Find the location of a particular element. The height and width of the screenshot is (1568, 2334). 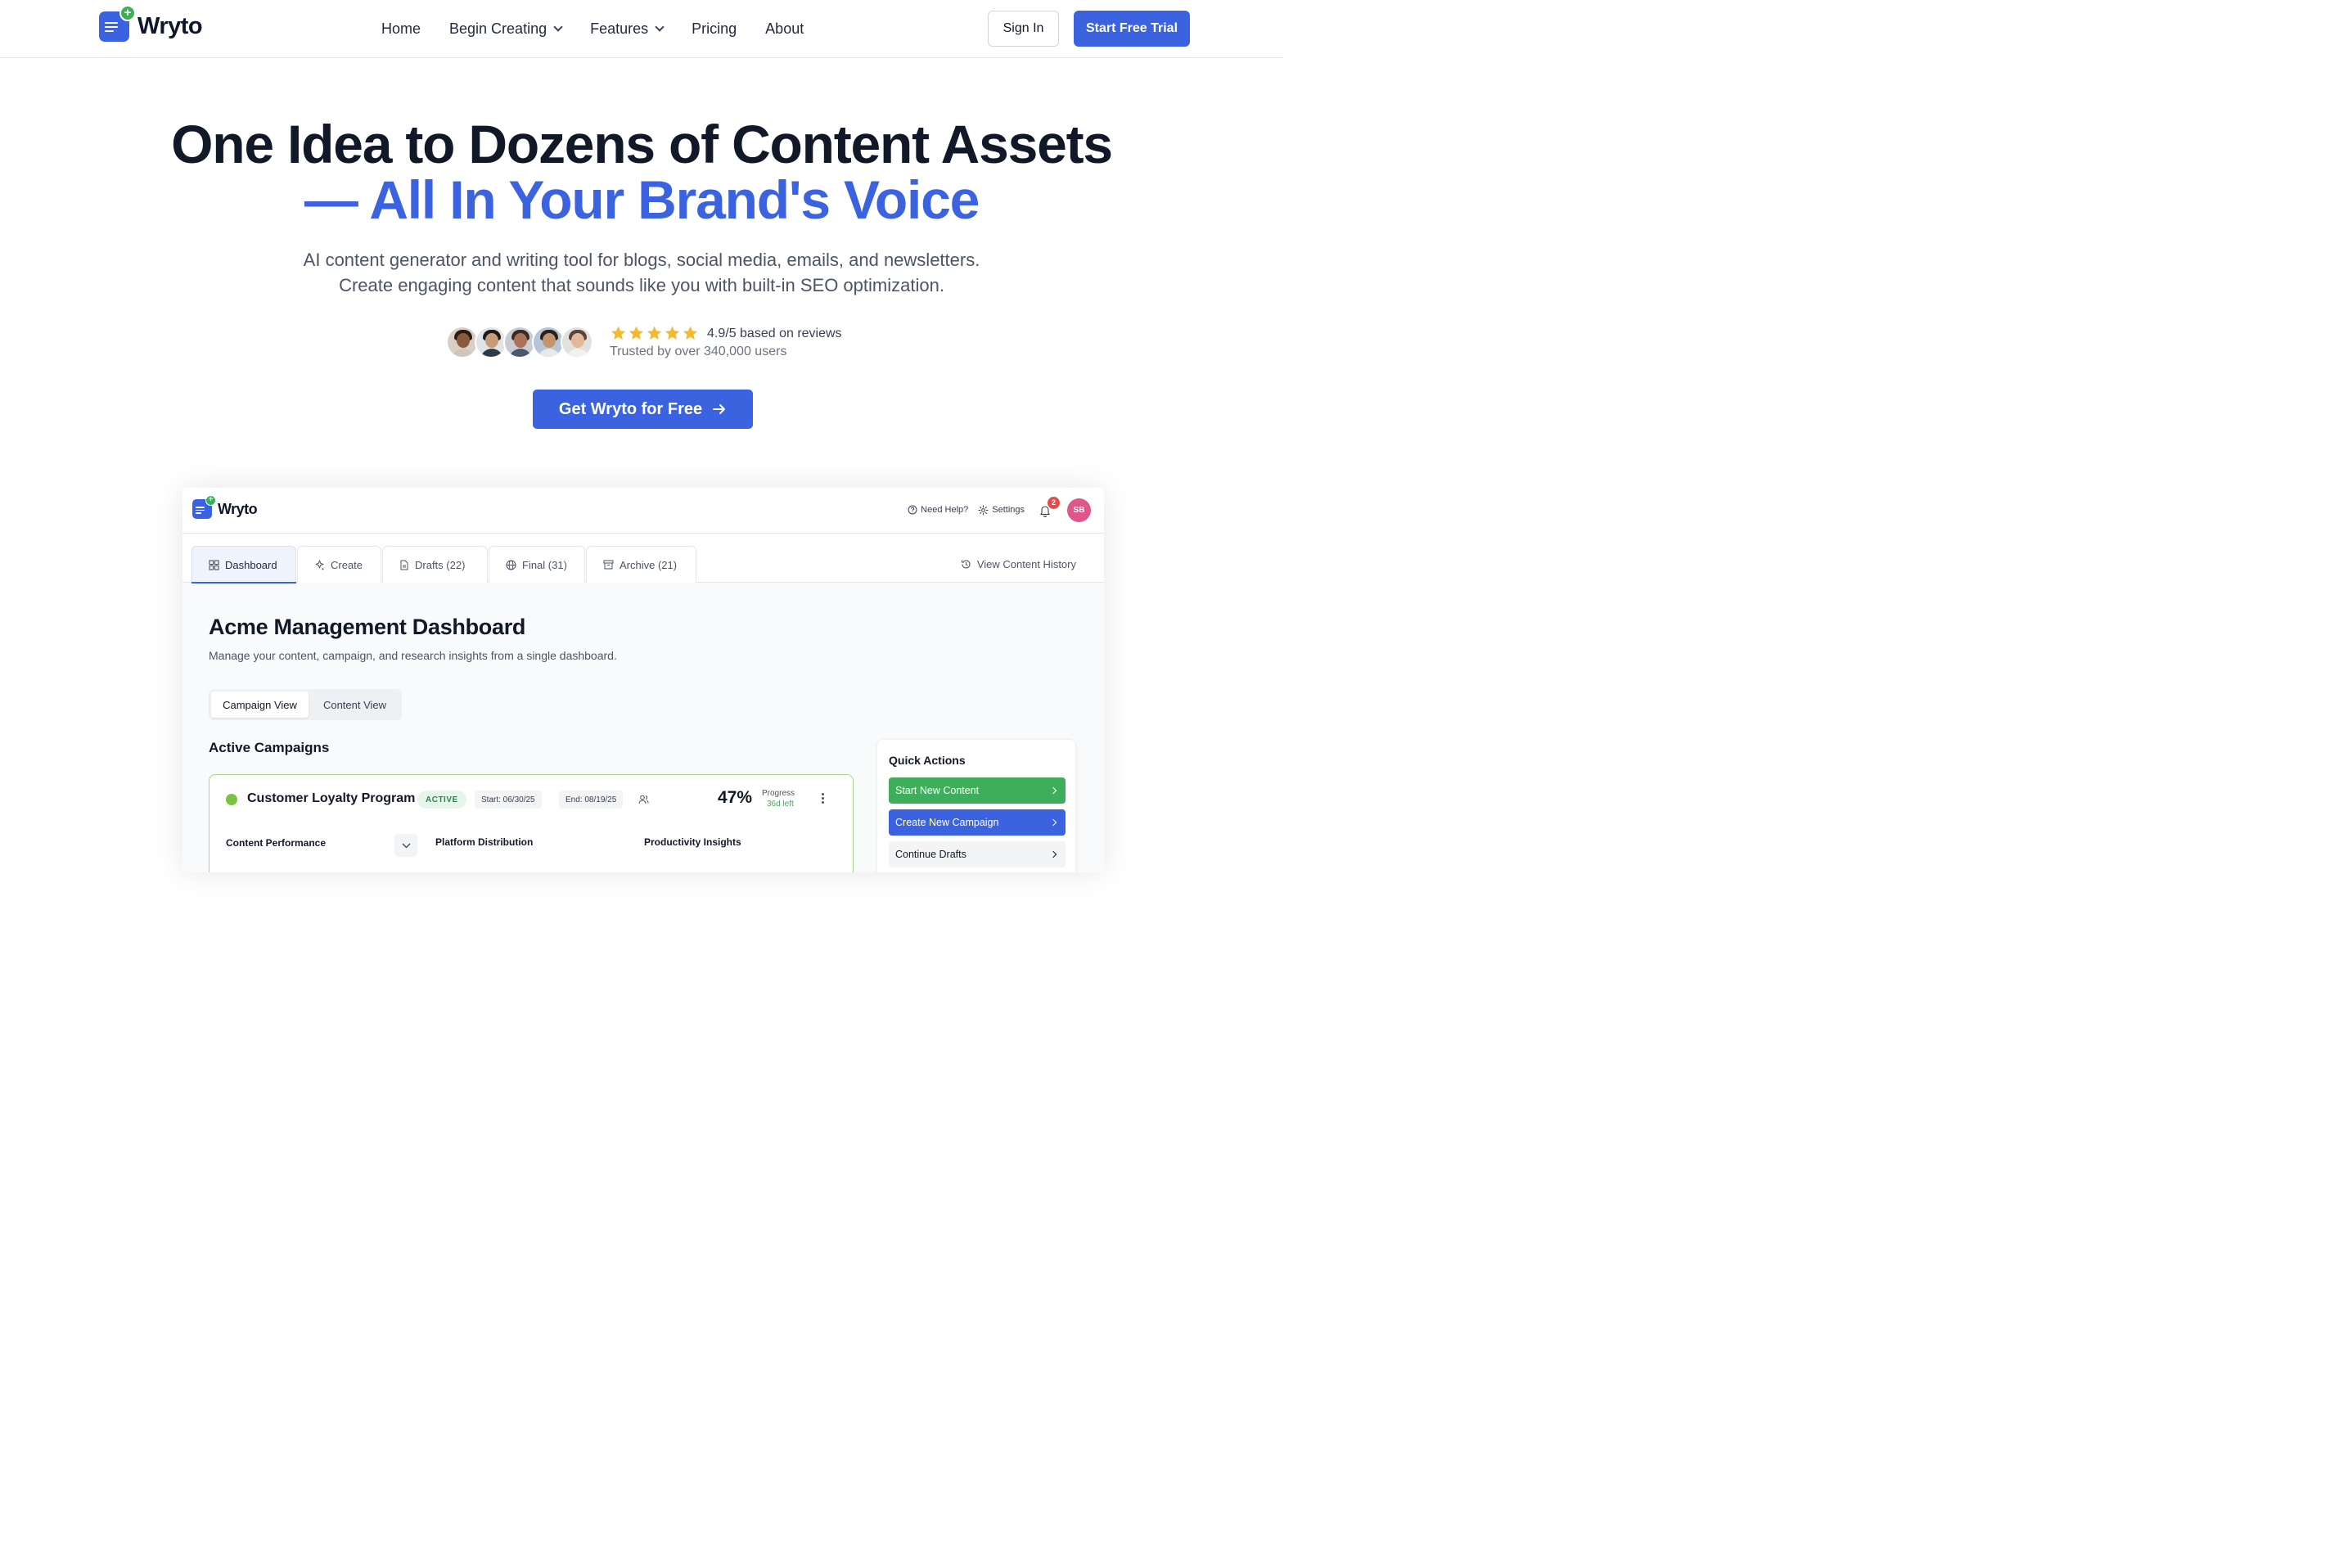

quick-actions-title: Quick Actions is located at coordinates (927, 760).